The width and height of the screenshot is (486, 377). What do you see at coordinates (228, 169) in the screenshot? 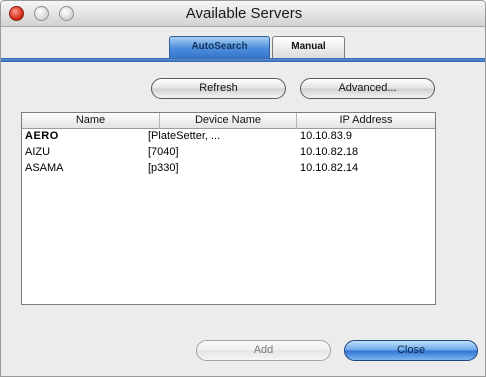
I see `table-row: ASAMA [p330] 10.10.82.14` at bounding box center [228, 169].